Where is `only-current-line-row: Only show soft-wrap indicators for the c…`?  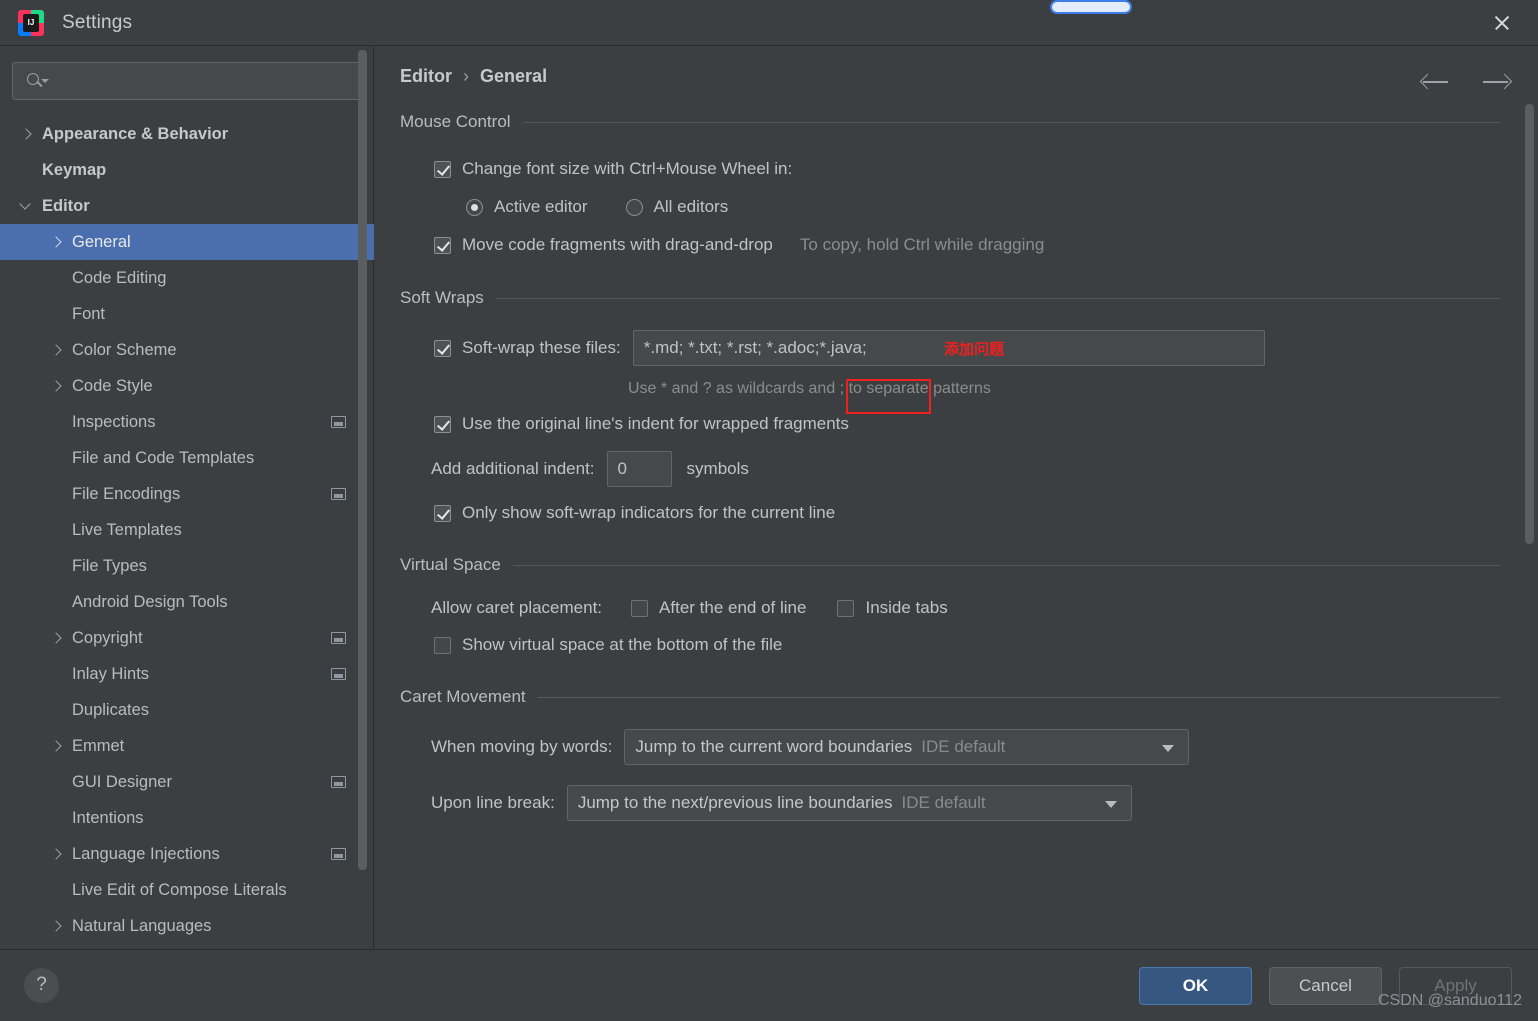 only-current-line-row: Only show soft-wrap indicators for the c… is located at coordinates (986, 513).